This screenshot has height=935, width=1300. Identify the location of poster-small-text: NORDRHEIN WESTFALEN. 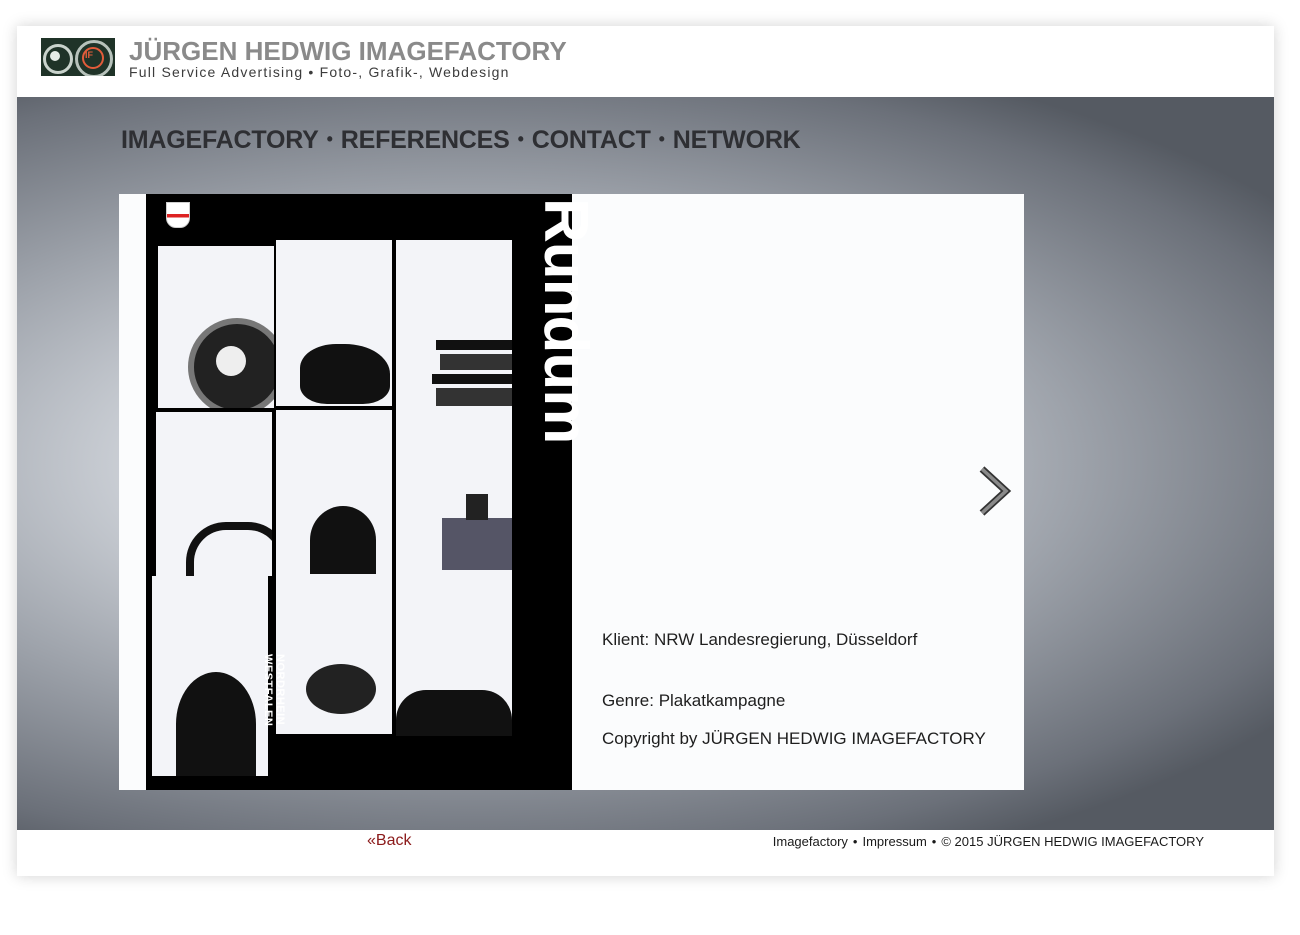
(274, 690).